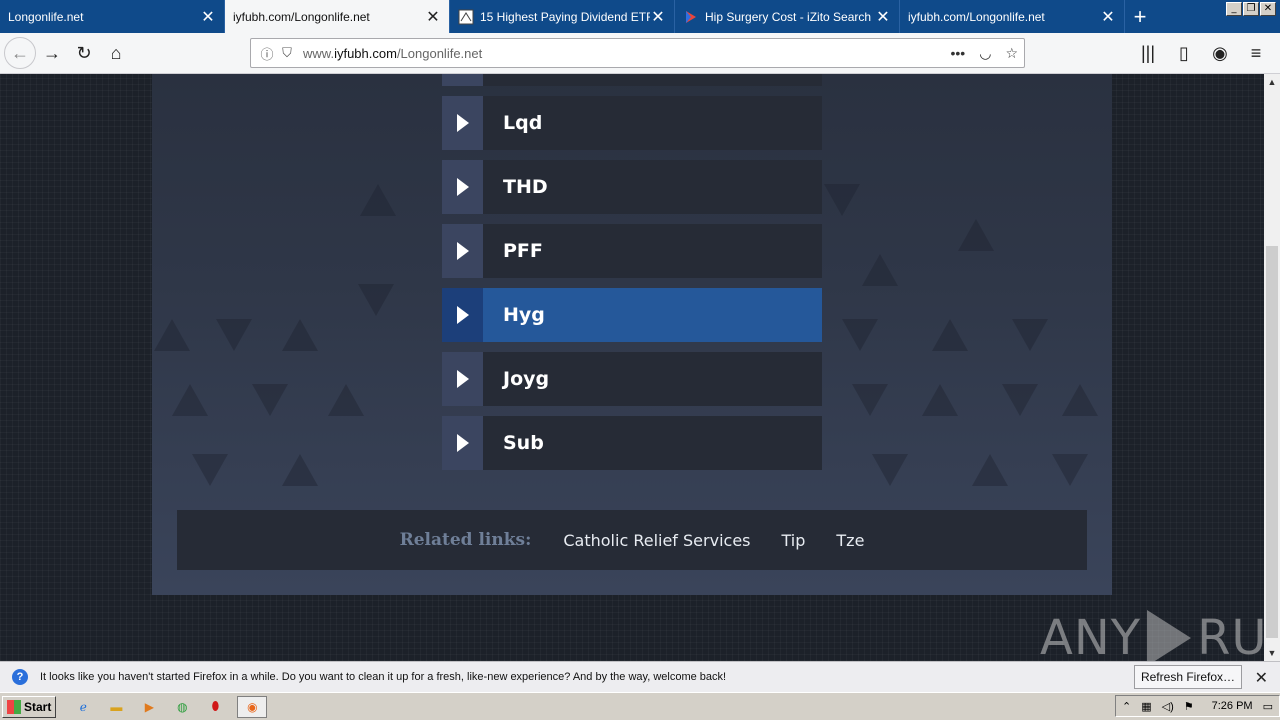 This screenshot has height=720, width=1280. What do you see at coordinates (1256, 53) in the screenshot?
I see `menu-icon: ≡` at bounding box center [1256, 53].